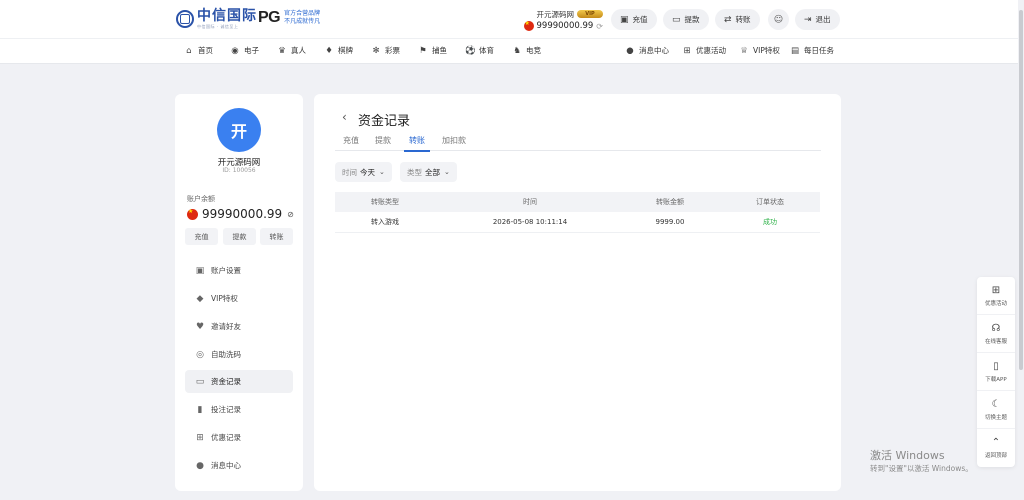 The height and width of the screenshot is (500, 1024). I want to click on float-theme-button: ☾ 切换主题, so click(996, 410).